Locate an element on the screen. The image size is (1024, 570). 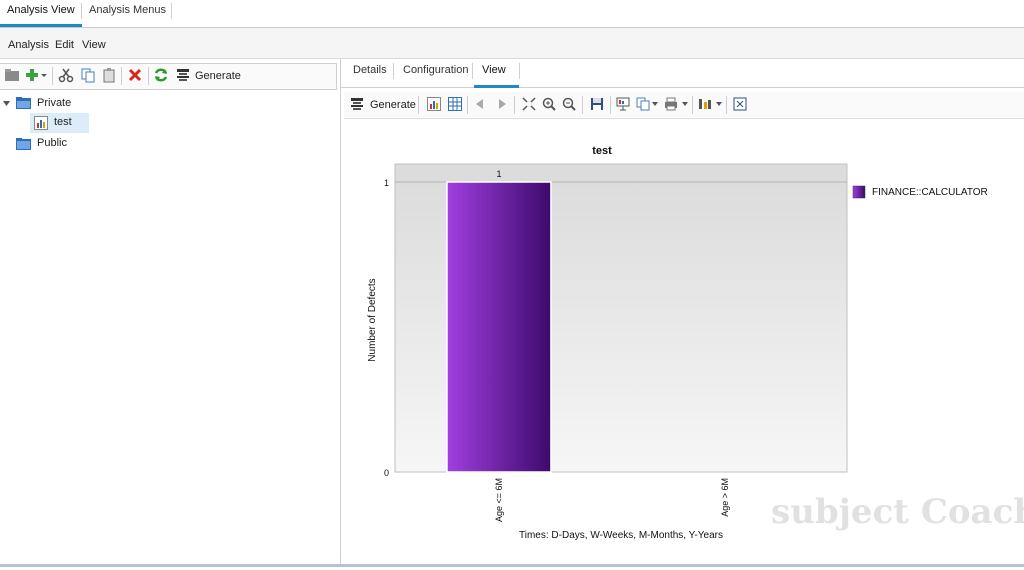
graph-toolbar: Generate is located at coordinates (684, 105).